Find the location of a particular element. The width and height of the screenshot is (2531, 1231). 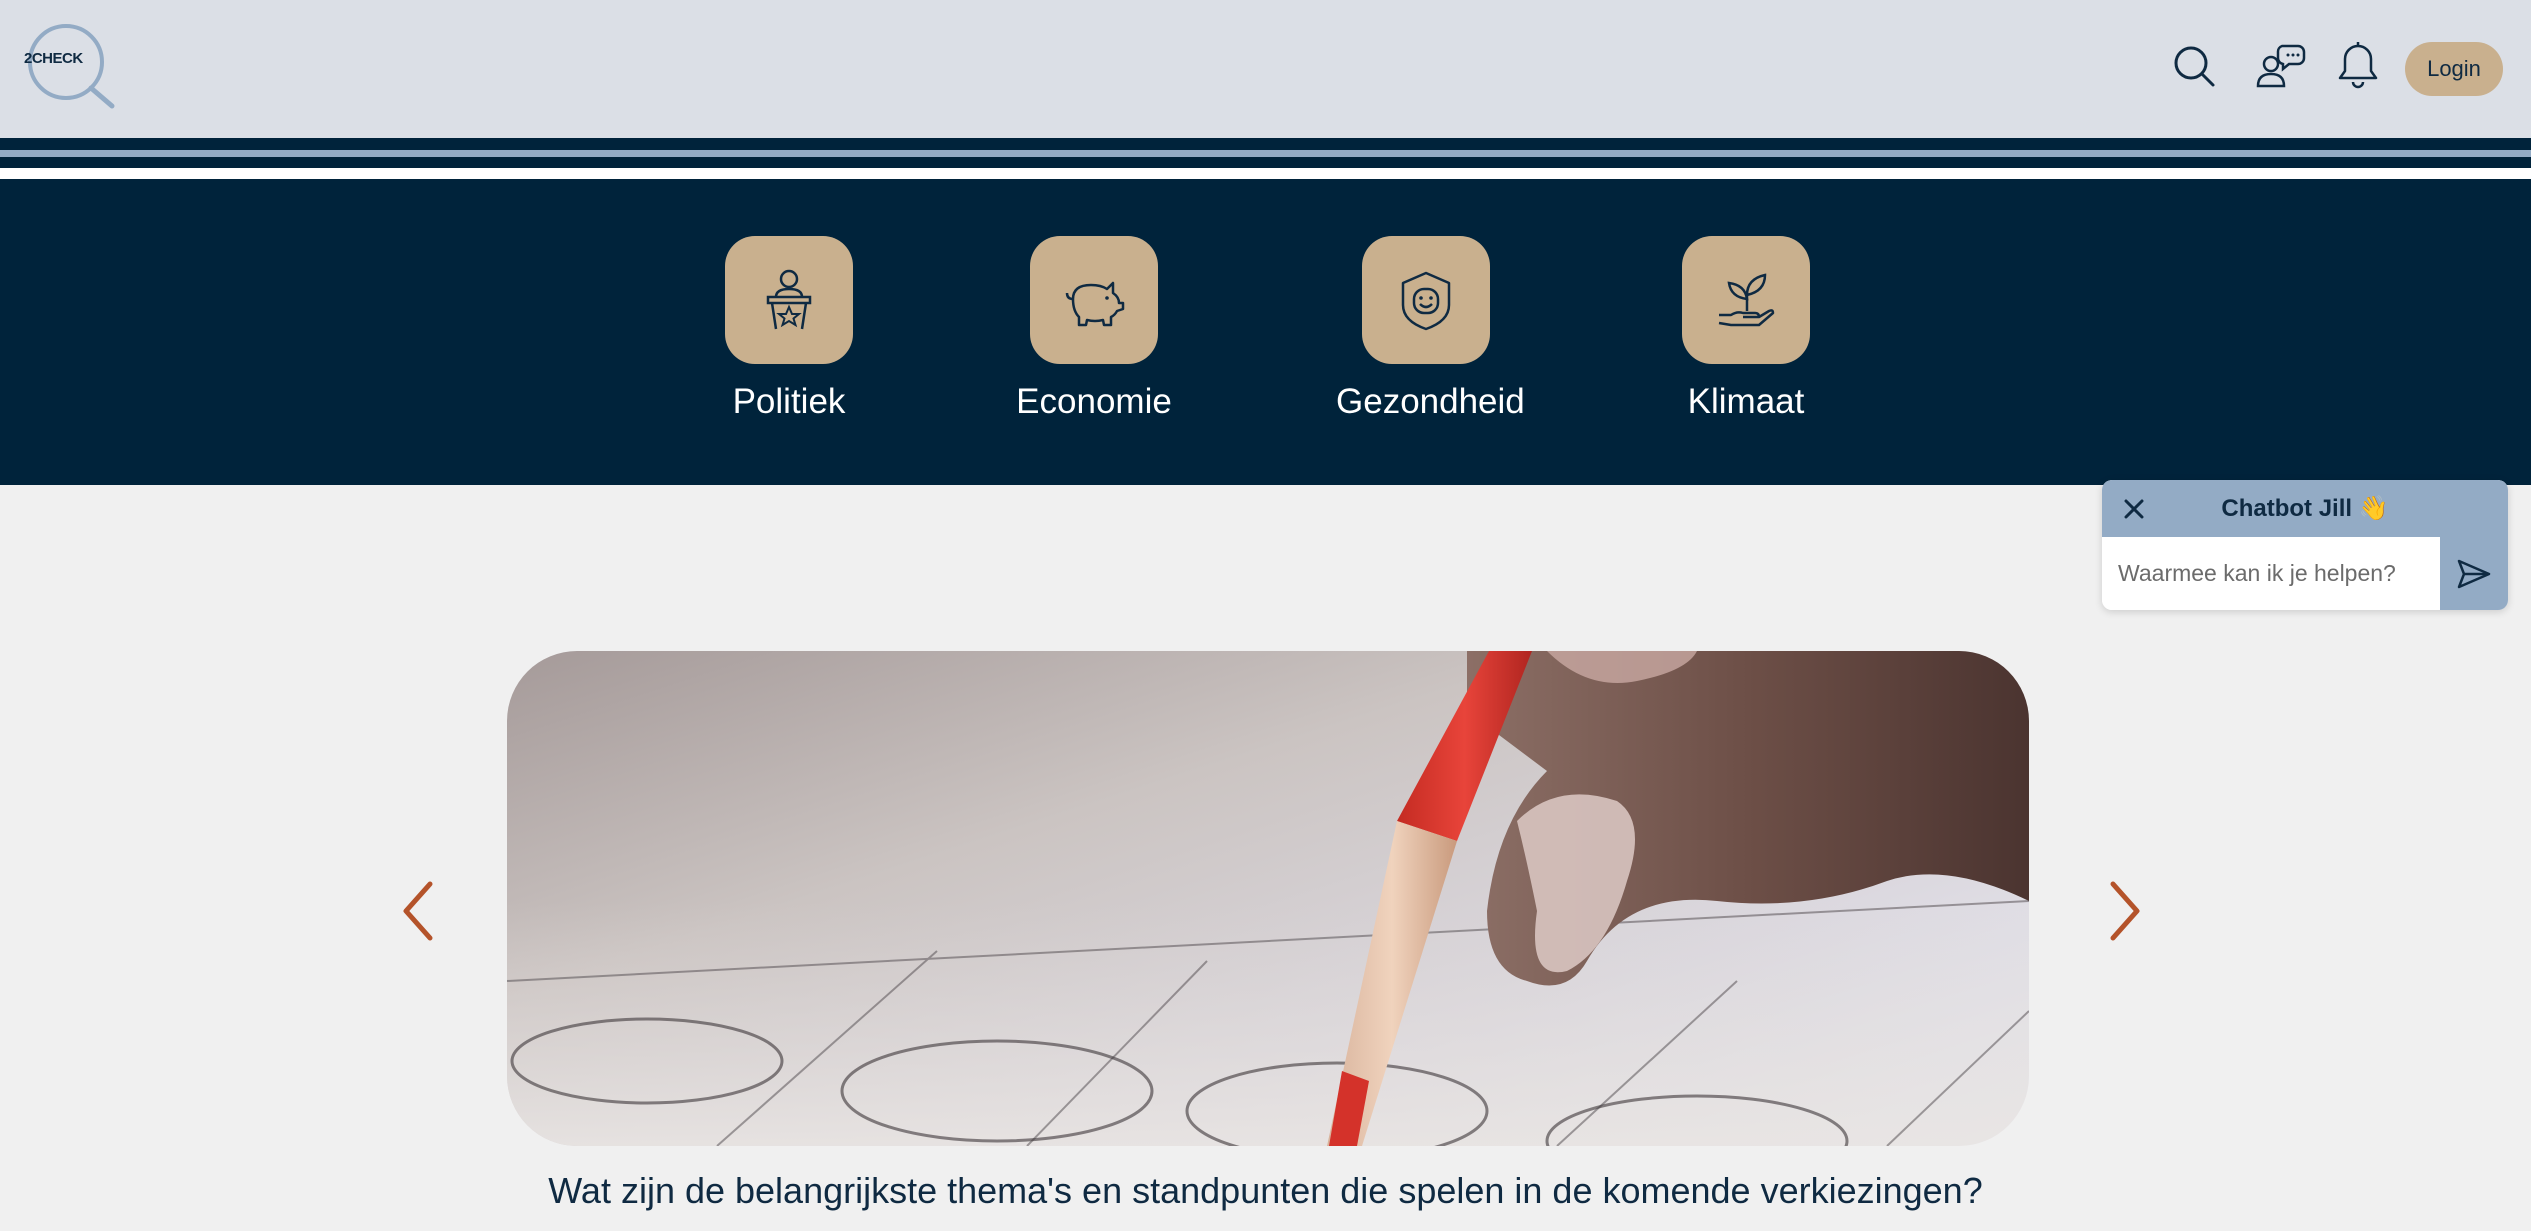

logo-text: 2CHECK is located at coordinates (53, 58).